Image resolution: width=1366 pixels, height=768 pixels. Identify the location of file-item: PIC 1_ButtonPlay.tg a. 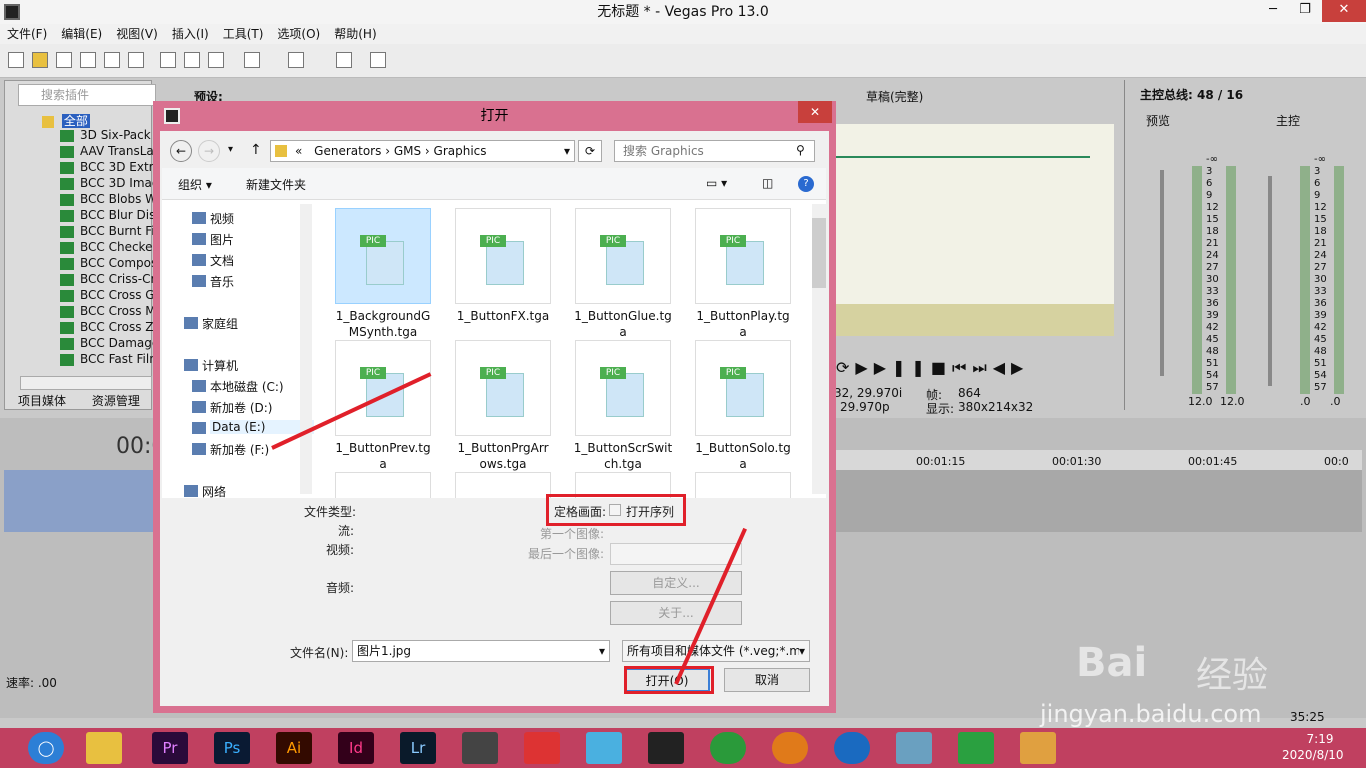
(743, 275).